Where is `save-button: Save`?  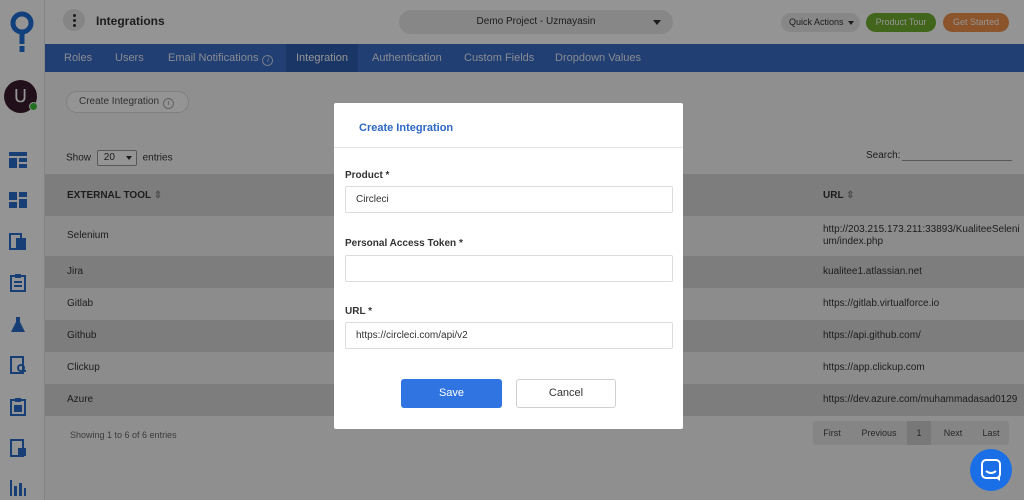 save-button: Save is located at coordinates (451, 393).